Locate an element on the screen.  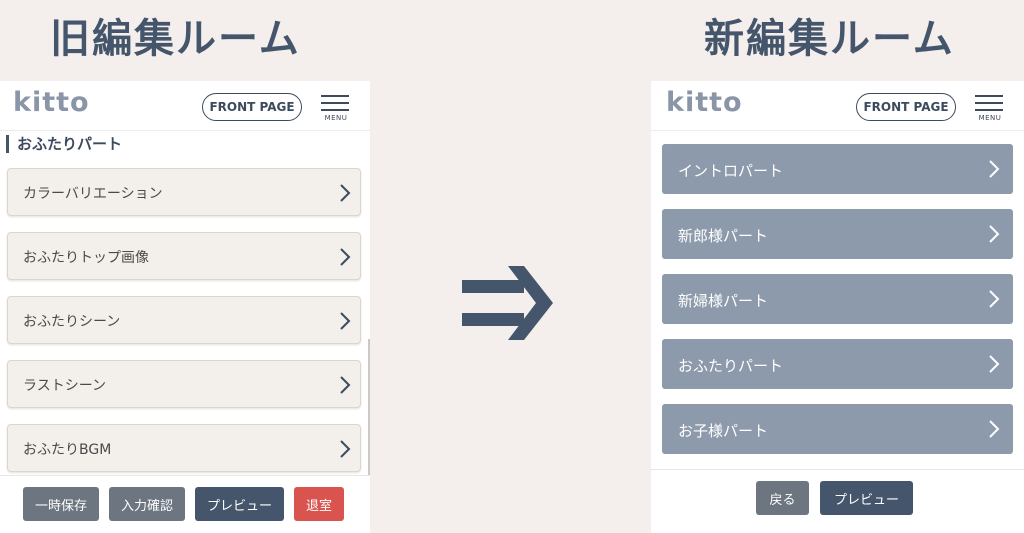
new-edit-room-heading: 新編集ルーム is located at coordinates (829, 39).